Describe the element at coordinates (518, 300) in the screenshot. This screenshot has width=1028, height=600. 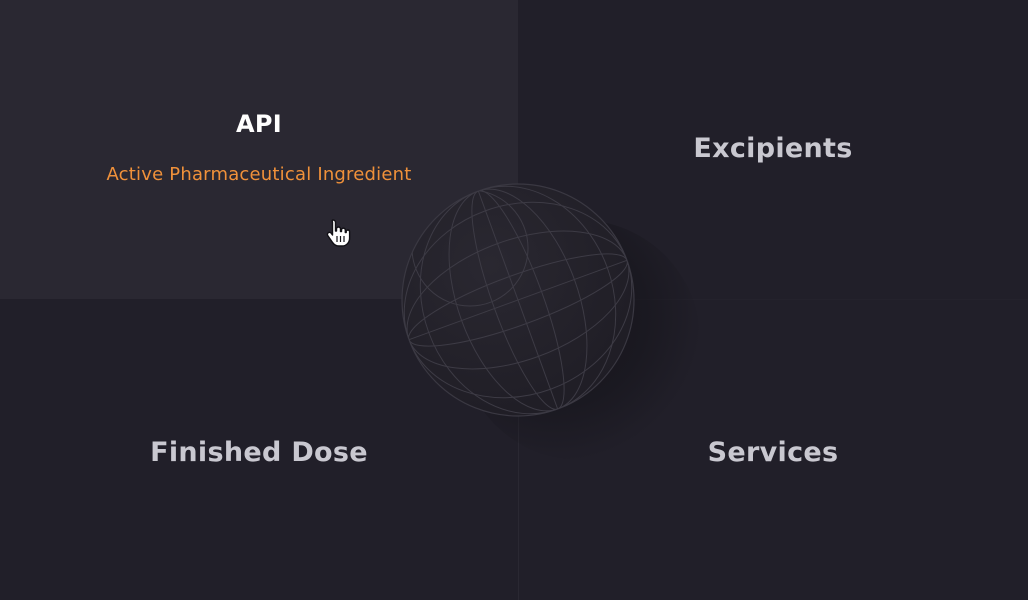
I see `globe-icon` at that location.